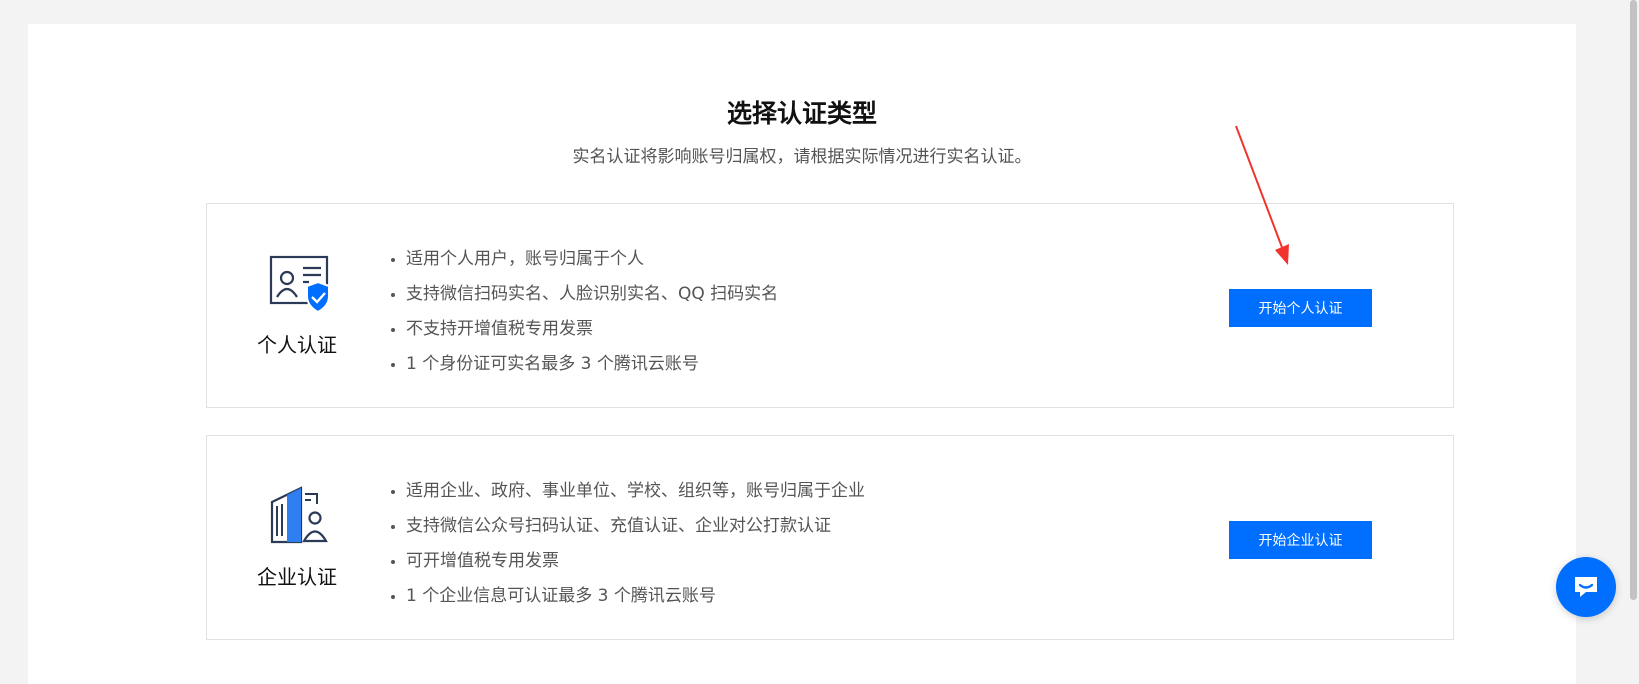 This screenshot has height=684, width=1639. I want to click on list-item: 1 个企业信息可认证最多 3 个腾讯云账号, so click(628, 596).